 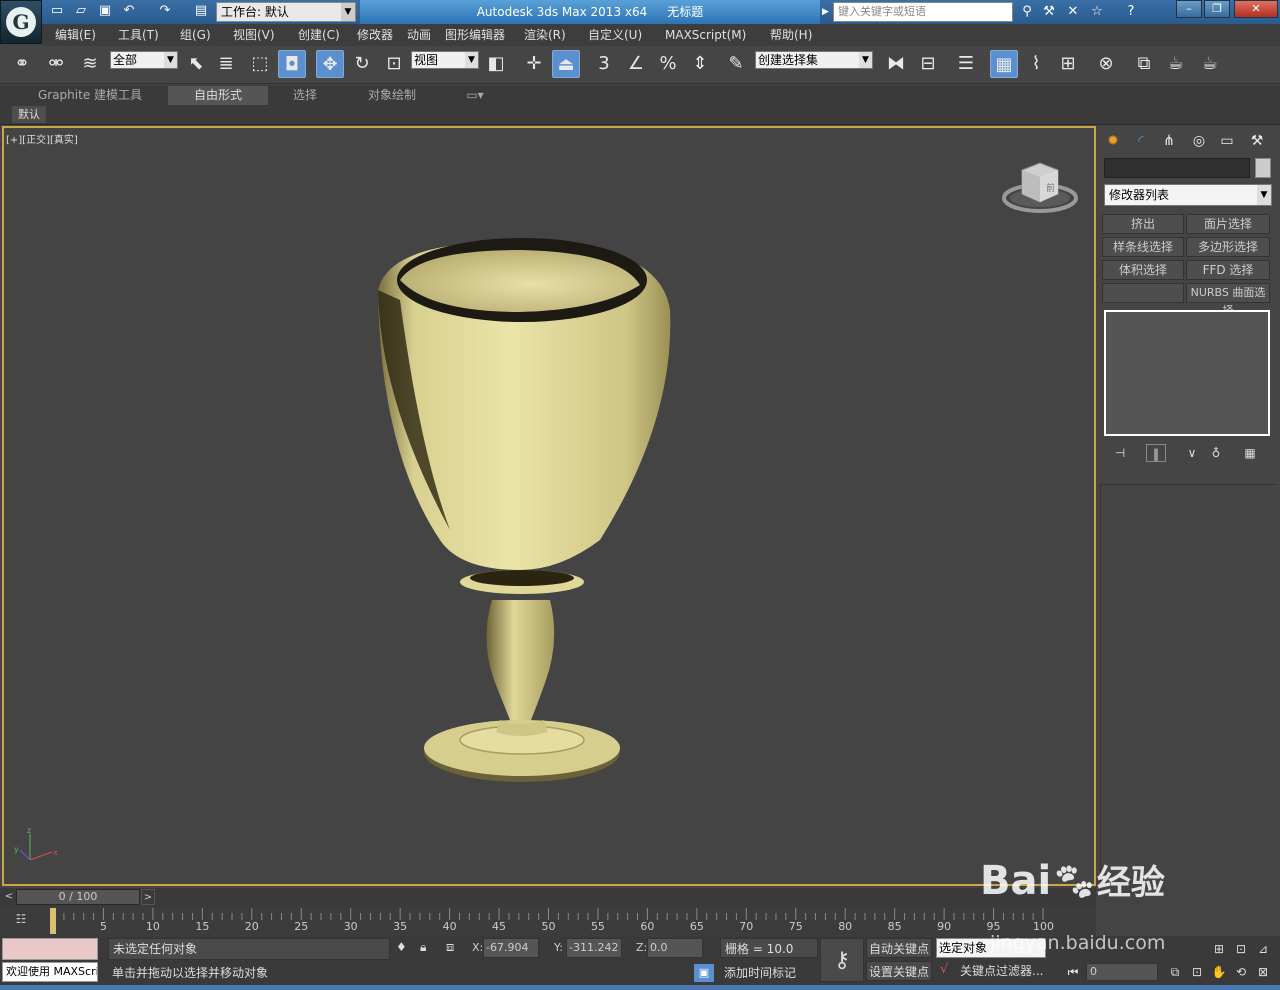 What do you see at coordinates (1199, 141) in the screenshot?
I see `motion-tab-icon: ◎` at bounding box center [1199, 141].